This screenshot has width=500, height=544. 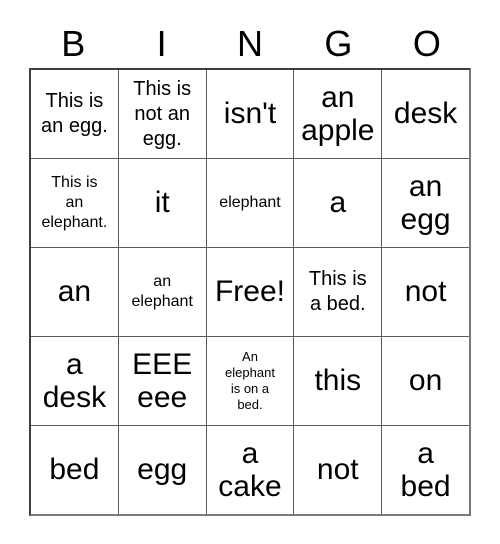 I want to click on bingo-cell-text: an, so click(x=74, y=291).